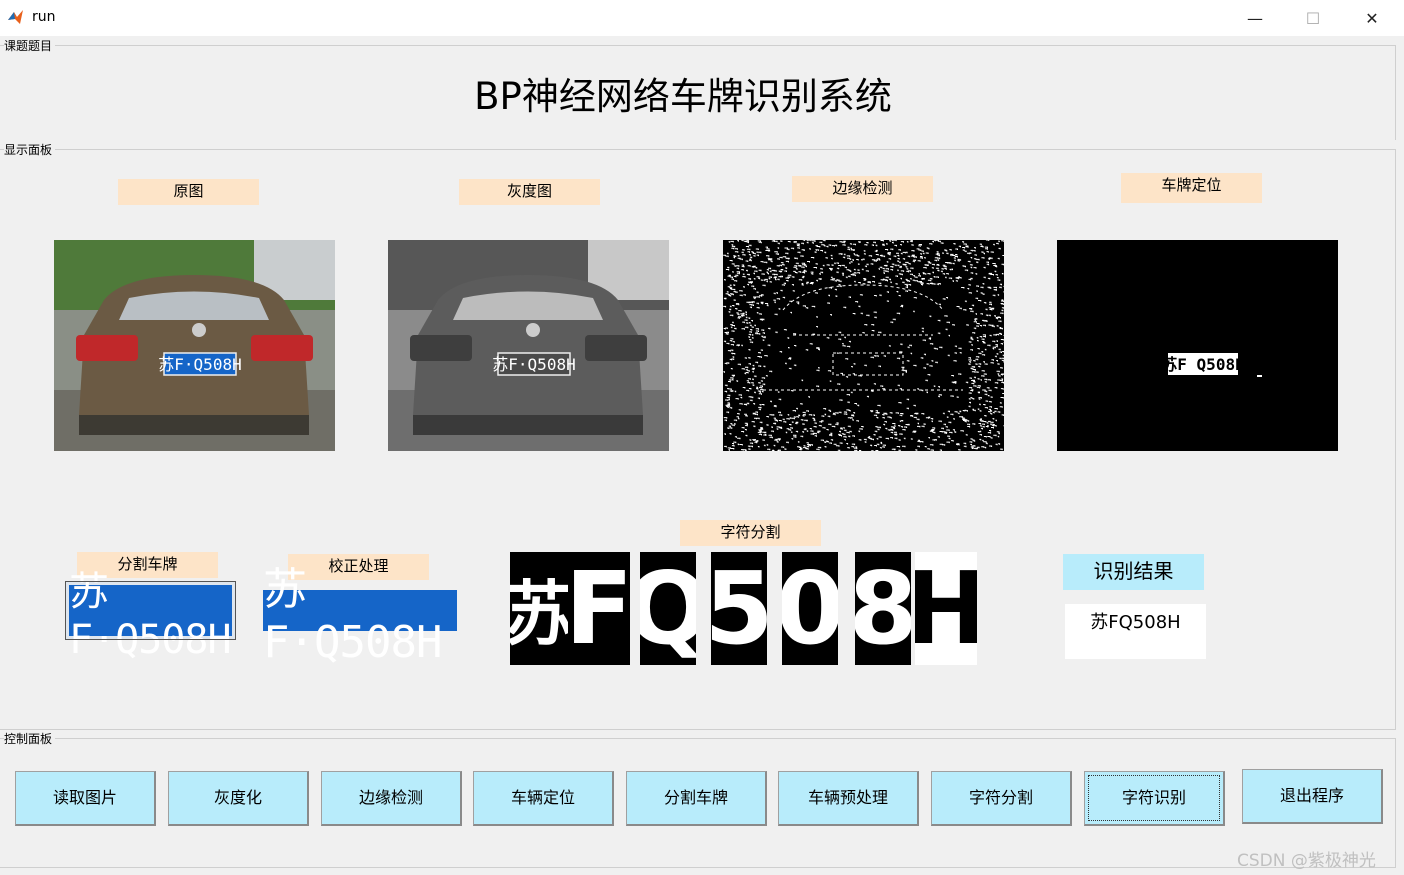 Image resolution: width=1404 pixels, height=875 pixels. What do you see at coordinates (528, 345) in the screenshot?
I see `grayscale-image: 苏F·Q508H` at bounding box center [528, 345].